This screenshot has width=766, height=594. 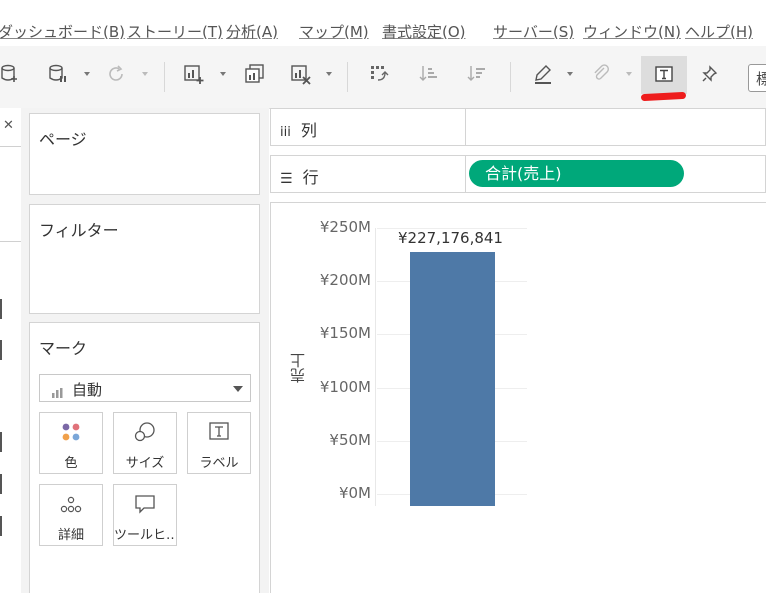 What do you see at coordinates (452, 379) in the screenshot?
I see `bar-mark` at bounding box center [452, 379].